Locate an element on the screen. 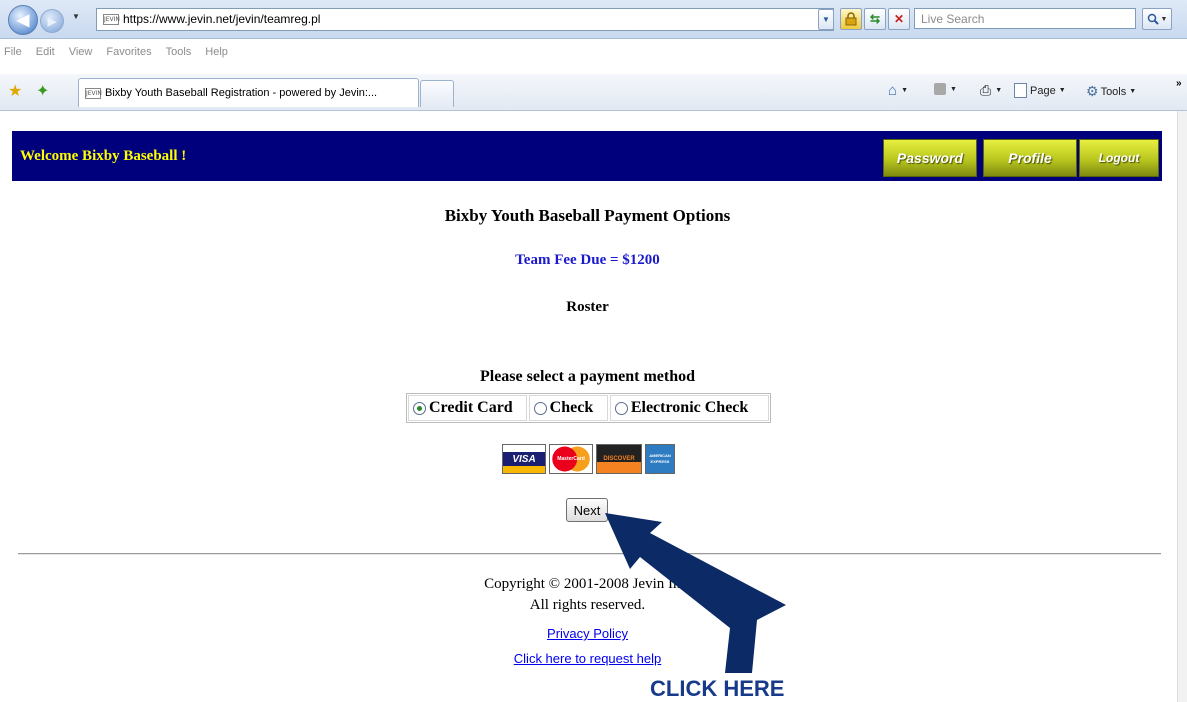  privacy-row: Privacy Policy is located at coordinates (587, 634).